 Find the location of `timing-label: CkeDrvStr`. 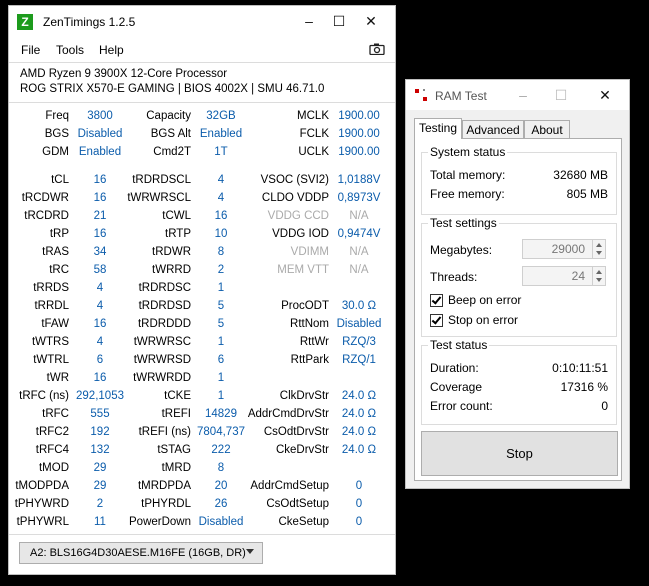

timing-label: CkeDrvStr is located at coordinates (302, 450).